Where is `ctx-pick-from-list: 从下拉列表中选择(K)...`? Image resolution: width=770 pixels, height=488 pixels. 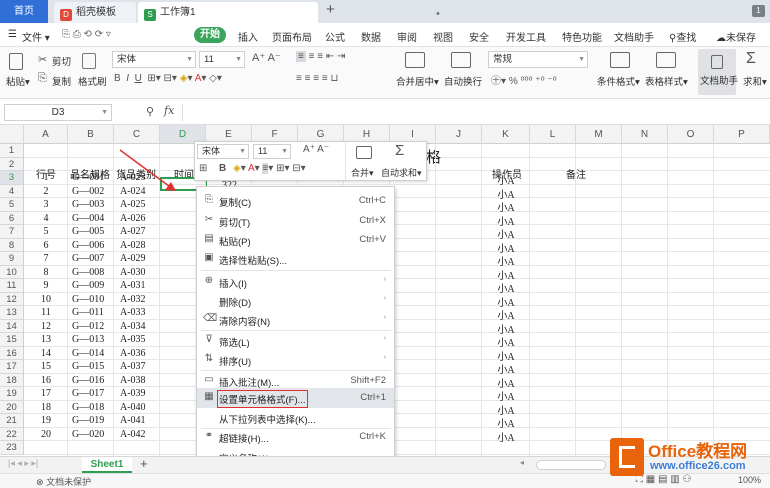 ctx-pick-from-list: 从下拉列表中选择(K)... is located at coordinates (295, 418).